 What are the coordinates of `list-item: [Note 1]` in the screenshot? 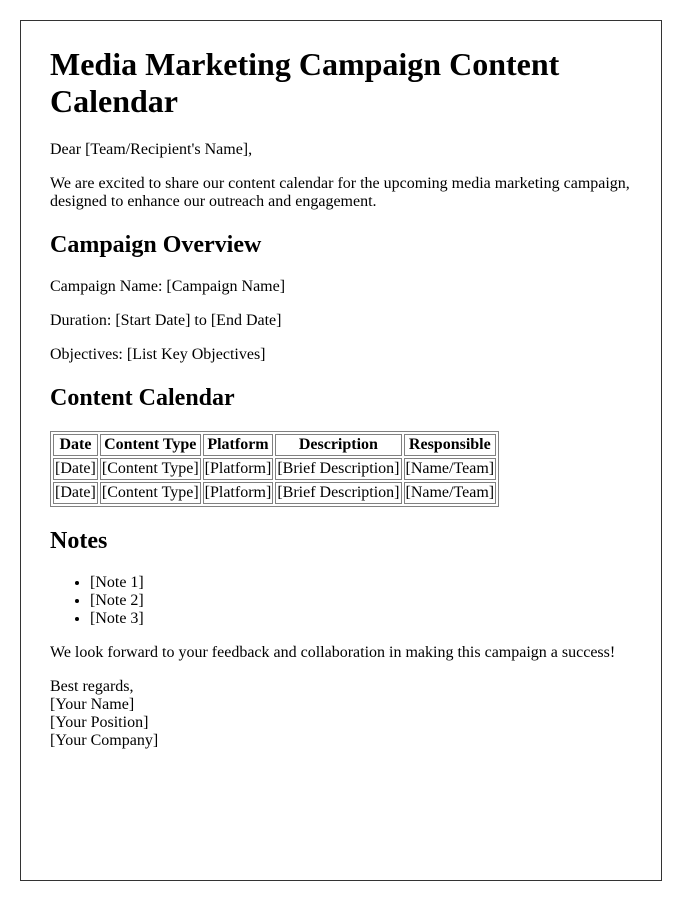 It's located at (361, 583).